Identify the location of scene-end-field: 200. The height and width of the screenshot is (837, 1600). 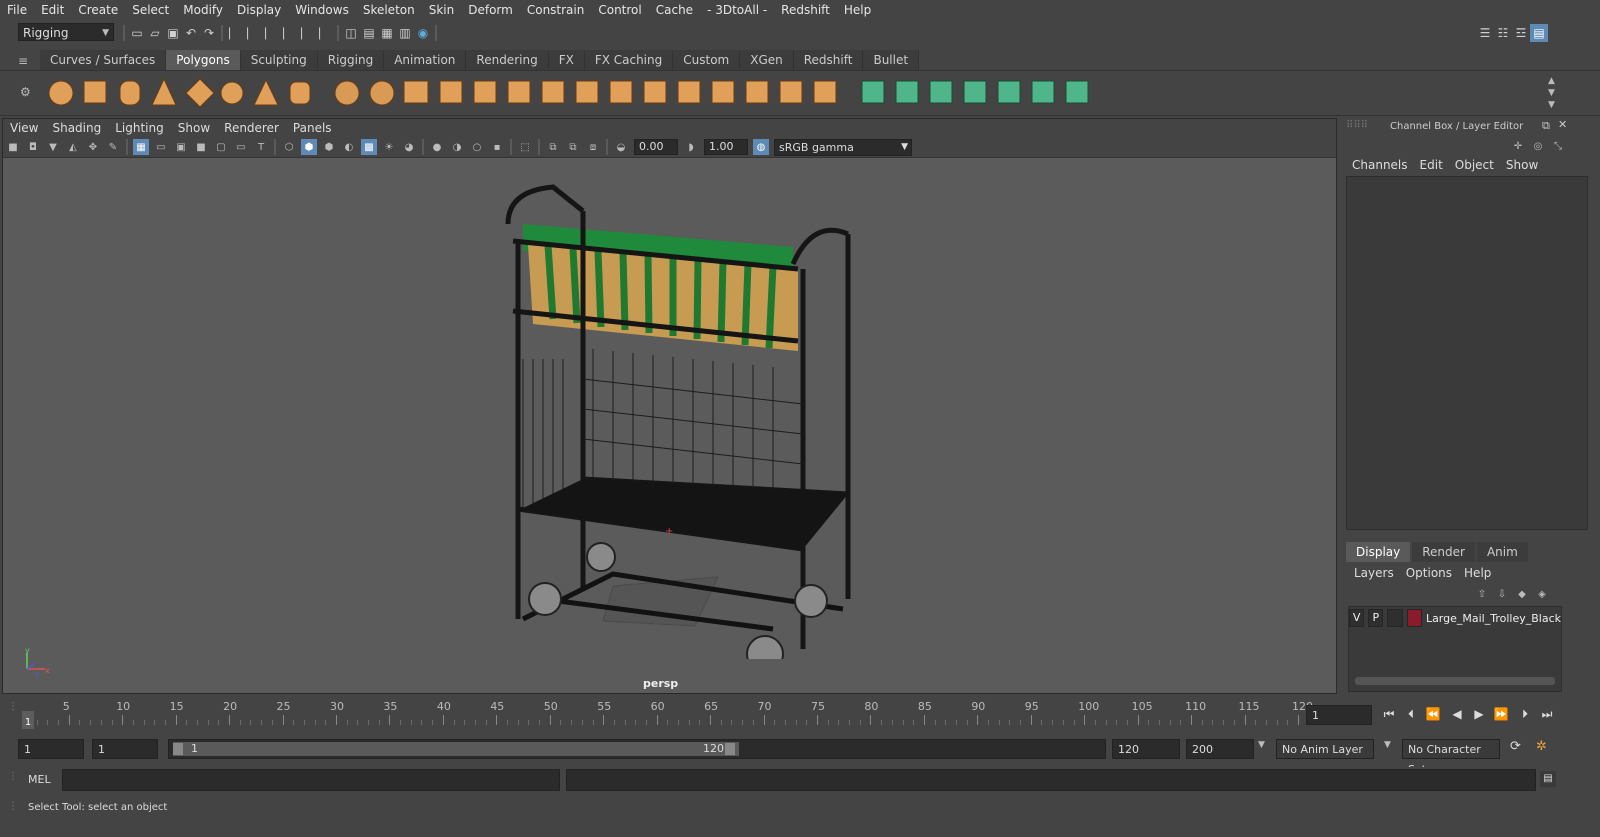
(1220, 749).